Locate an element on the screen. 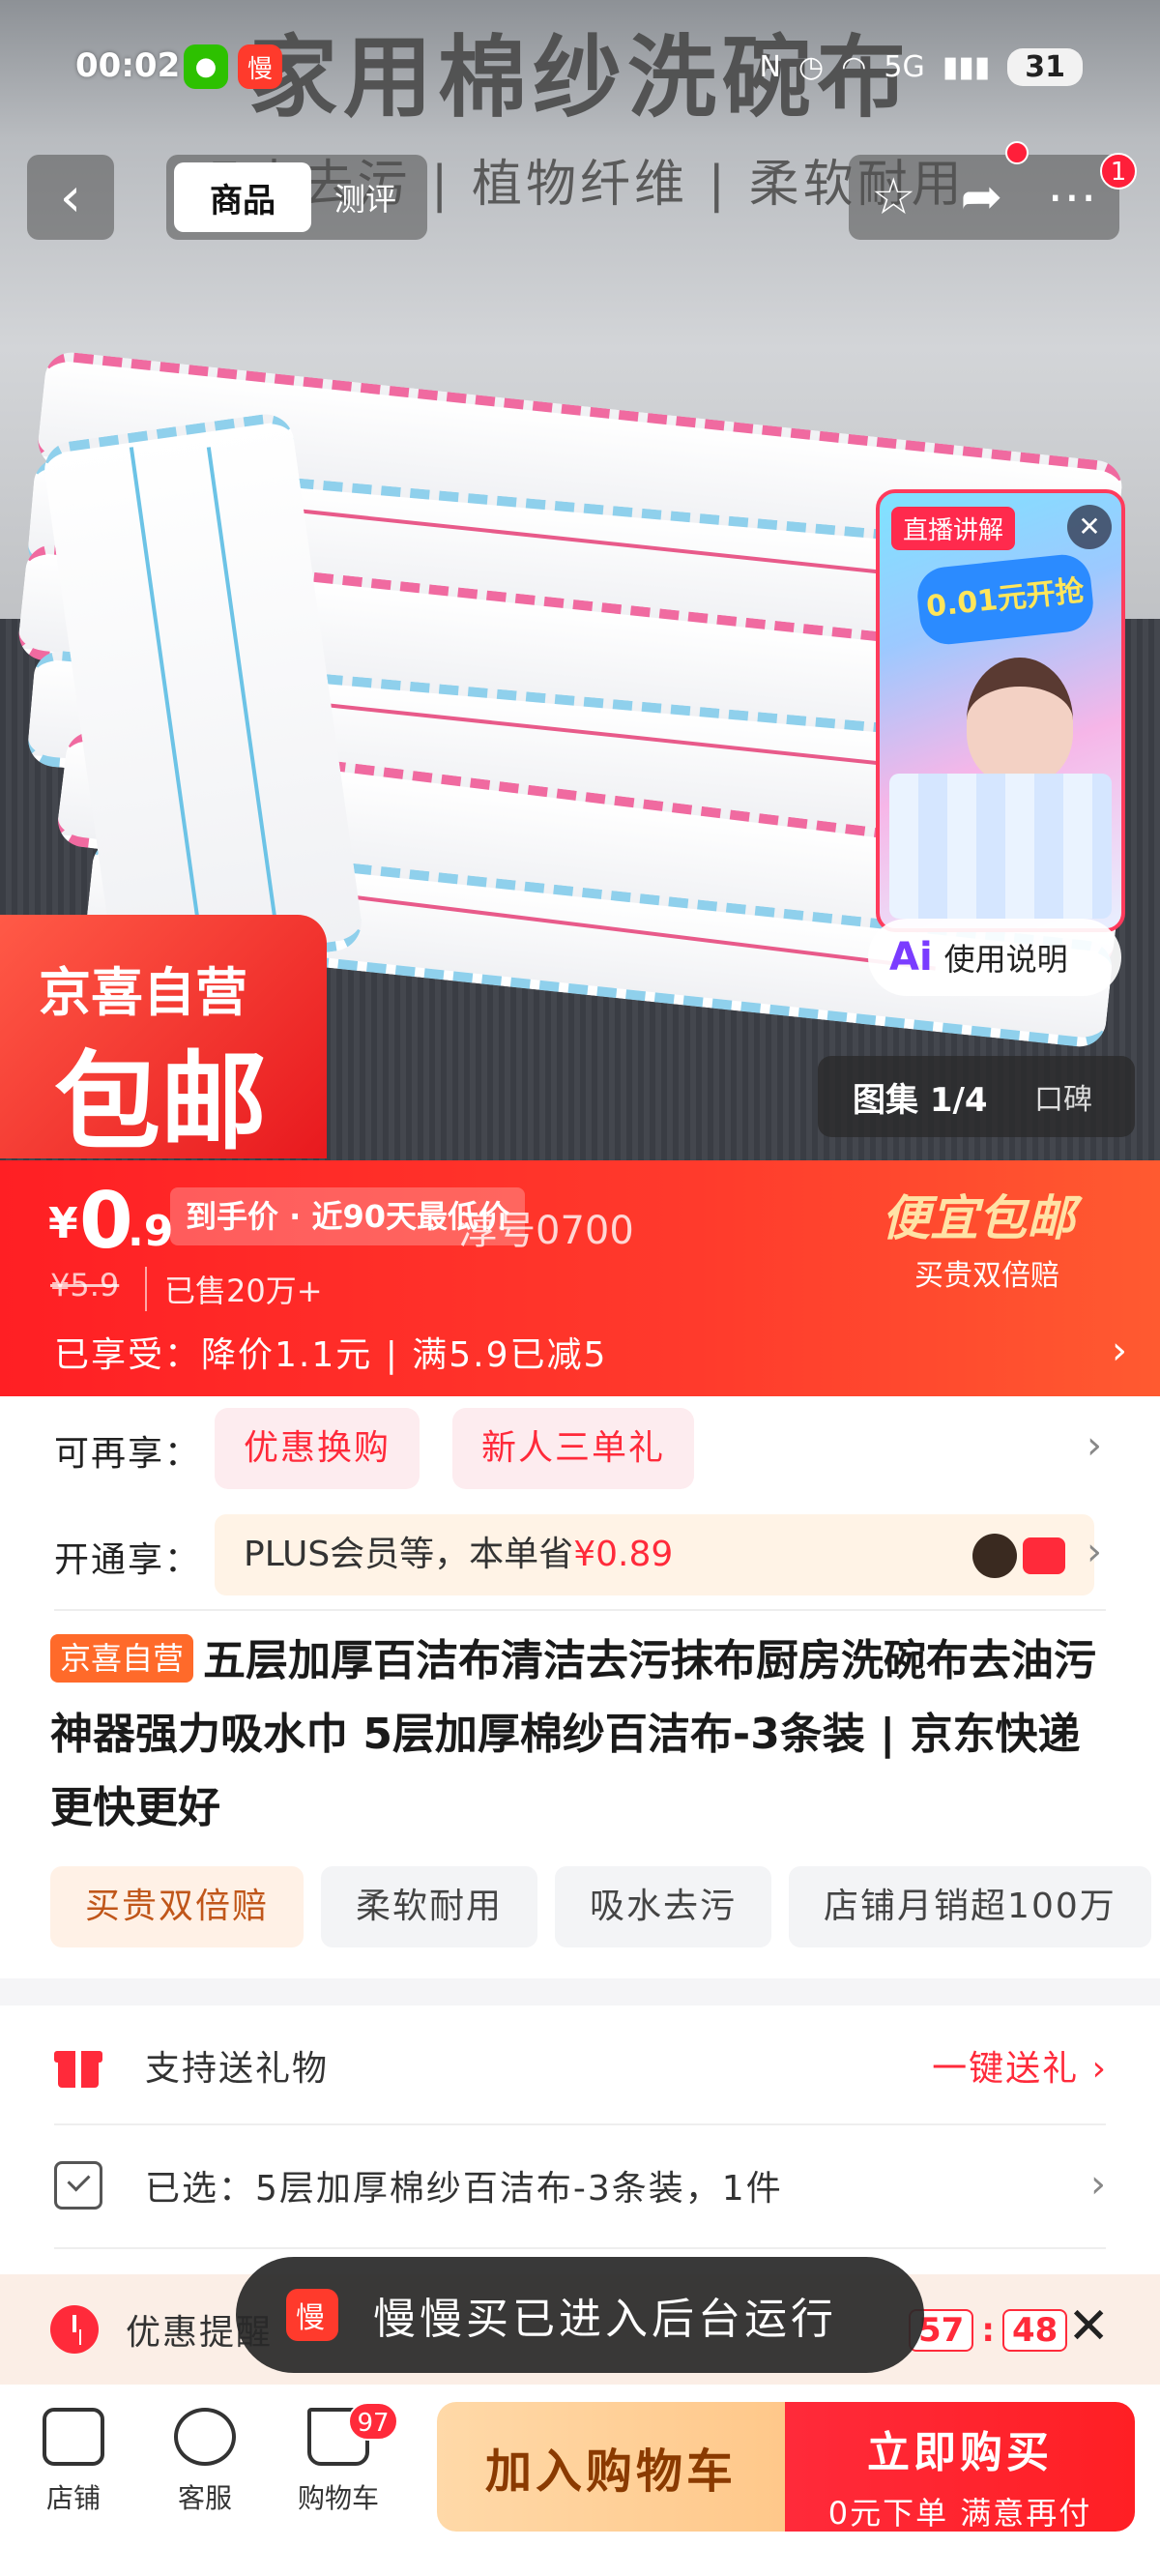  bottom-action-bar: 店铺 客服 购物车 97 加入购物车 立即购买 0元下单 满意再付 is located at coordinates (580, 2480).